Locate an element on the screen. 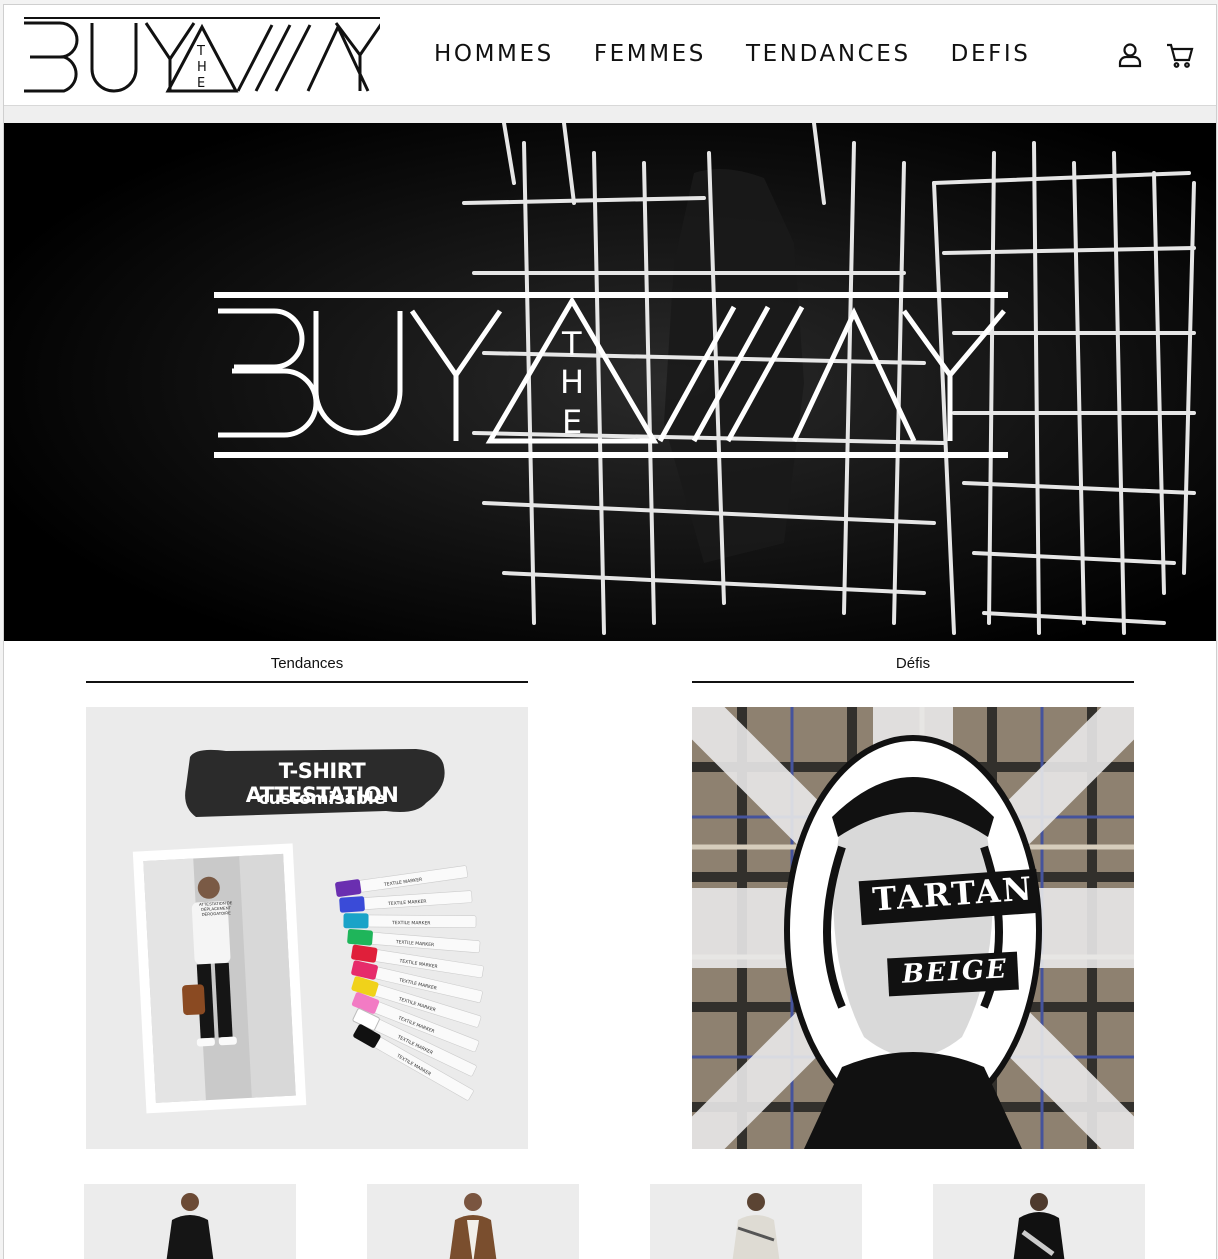 The image size is (1218, 1259). hero-the-t: T is located at coordinates (571, 344).